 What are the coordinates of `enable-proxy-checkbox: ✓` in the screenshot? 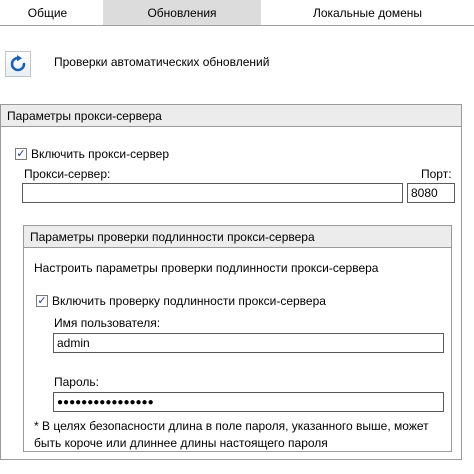 It's located at (21, 154).